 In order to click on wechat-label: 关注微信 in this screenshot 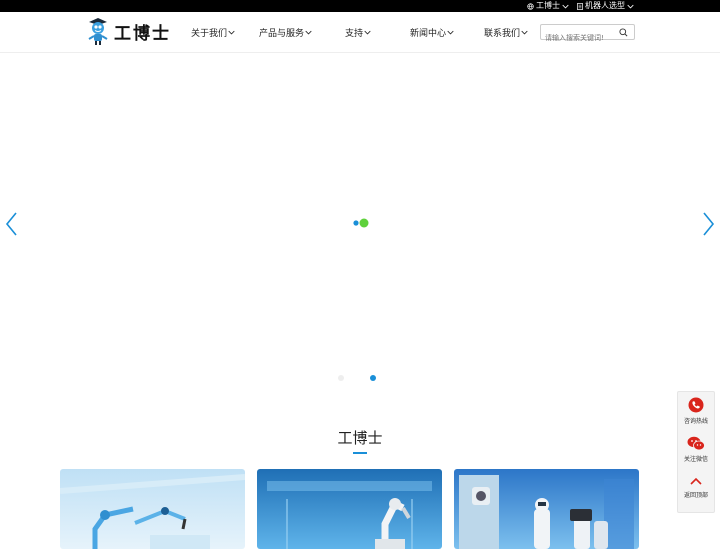, I will do `click(695, 459)`.